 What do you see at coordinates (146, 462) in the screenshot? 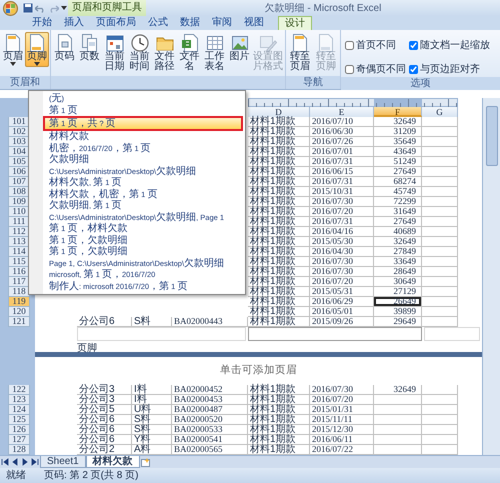
I see `new-sheet-button` at bounding box center [146, 462].